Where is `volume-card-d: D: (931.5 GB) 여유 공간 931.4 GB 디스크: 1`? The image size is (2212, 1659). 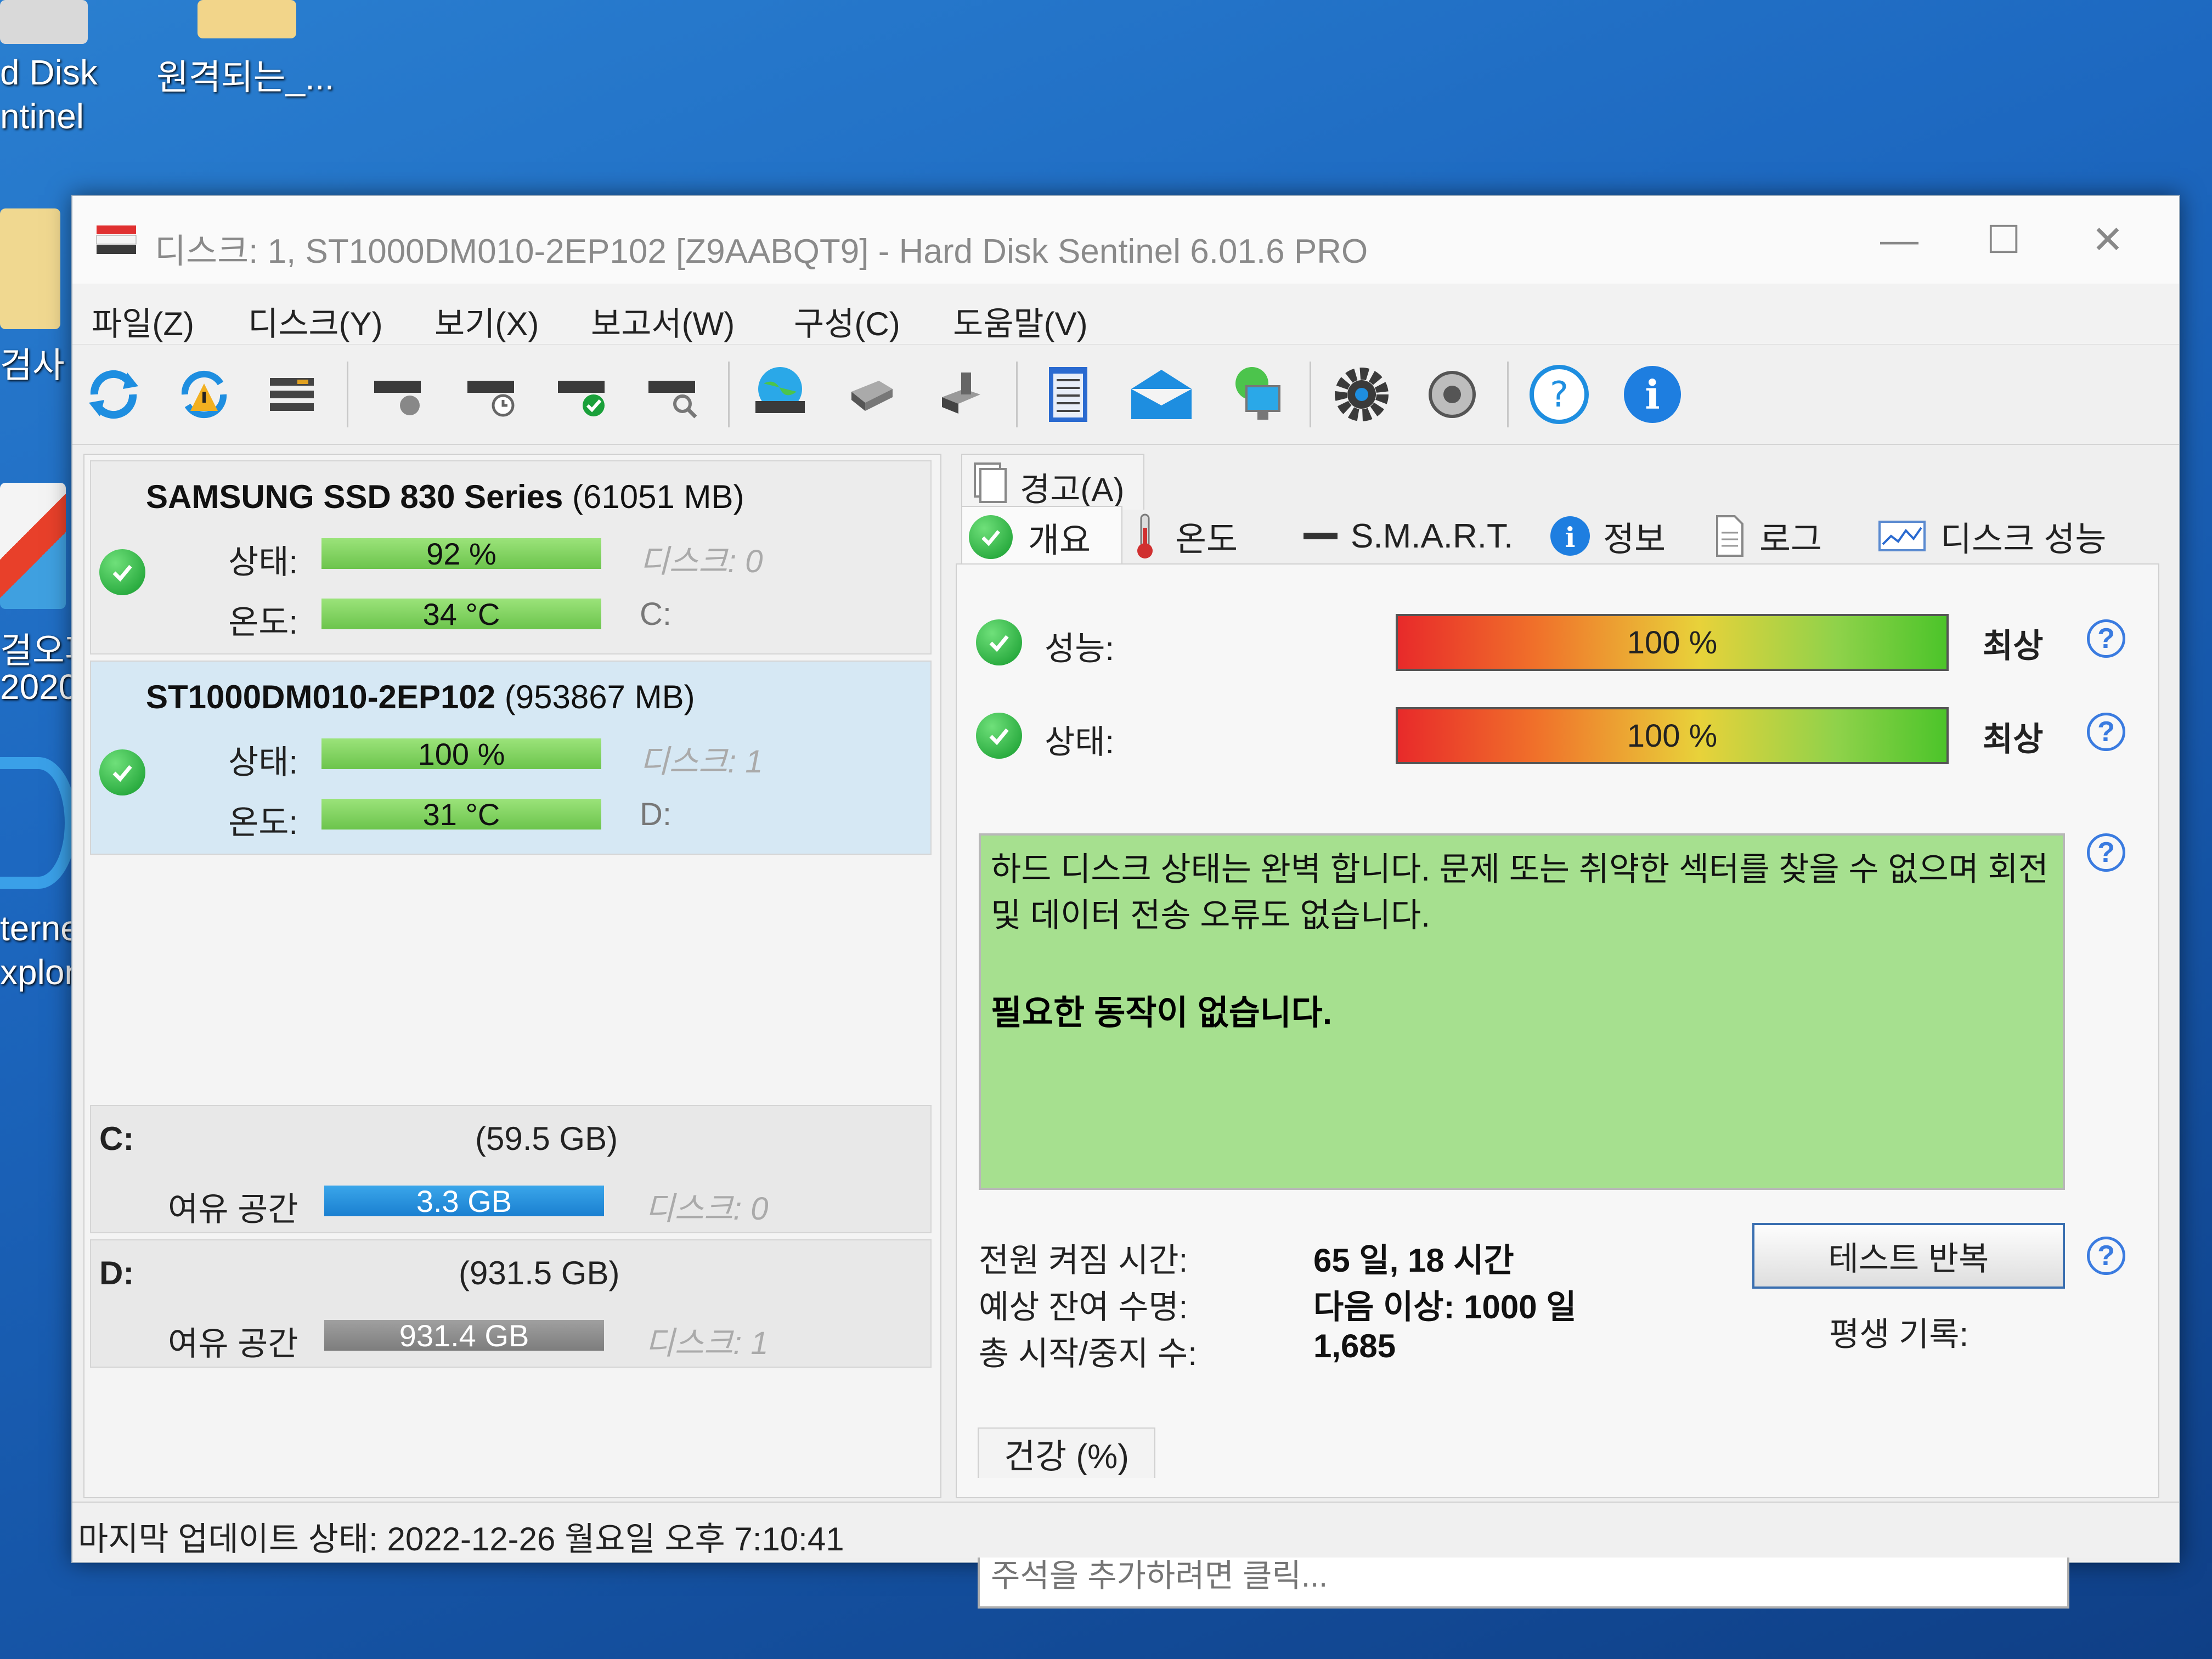
volume-card-d: D: (931.5 GB) 여유 공간 931.4 GB 디스크: 1 is located at coordinates (511, 1304).